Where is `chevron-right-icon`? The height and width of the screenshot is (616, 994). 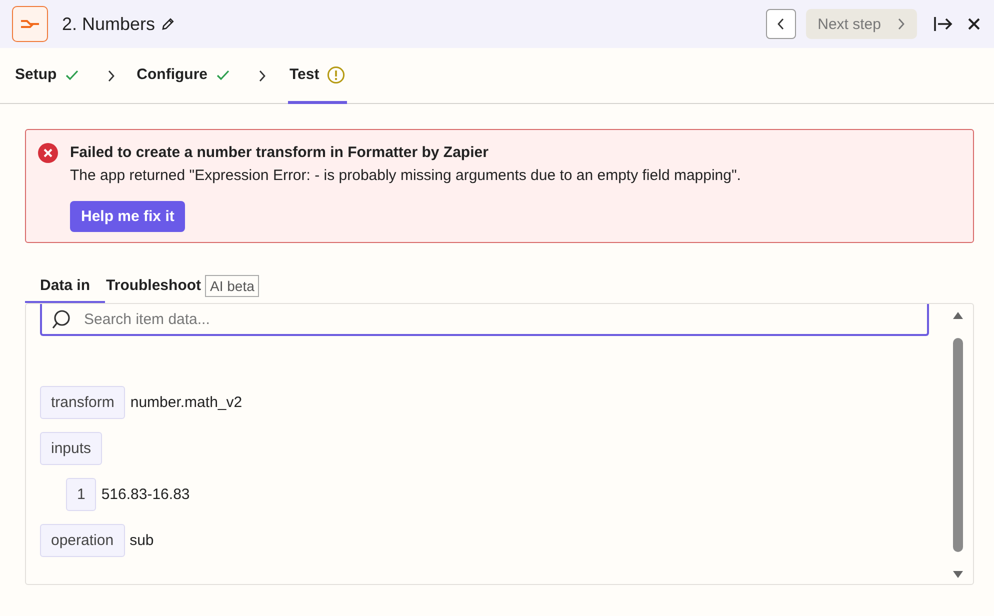
chevron-right-icon is located at coordinates (901, 24).